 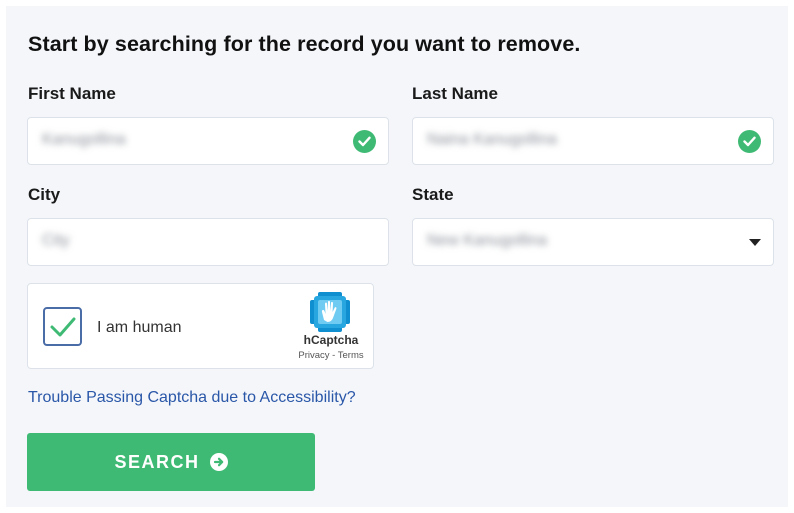 I want to click on hcaptcha-logo-icon, so click(x=330, y=312).